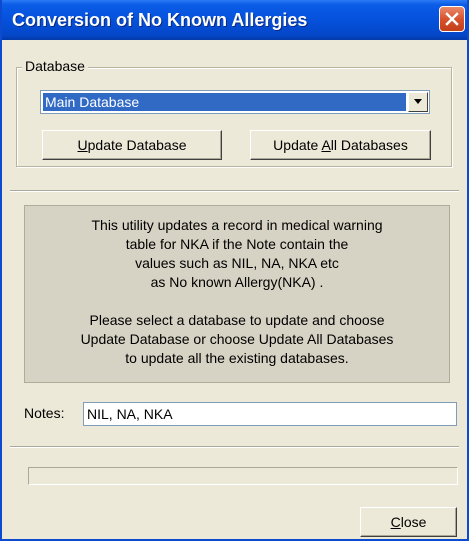 This screenshot has width=469, height=541. I want to click on update-all-label-end: ll Databases, so click(369, 145).